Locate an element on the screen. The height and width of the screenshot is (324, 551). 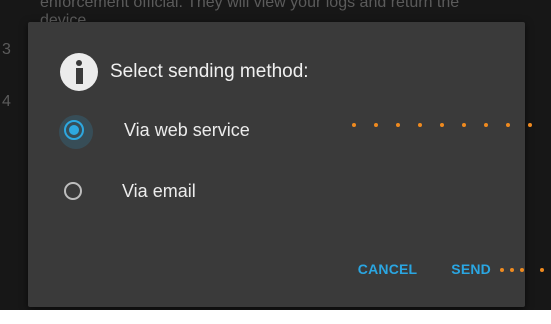
cancel-button: CANCEL is located at coordinates (388, 269).